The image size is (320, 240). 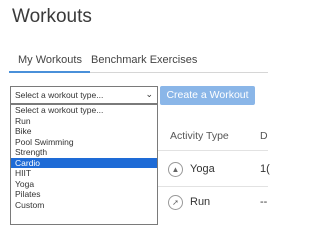 I want to click on yoga-icon: ▲, so click(x=175, y=169).